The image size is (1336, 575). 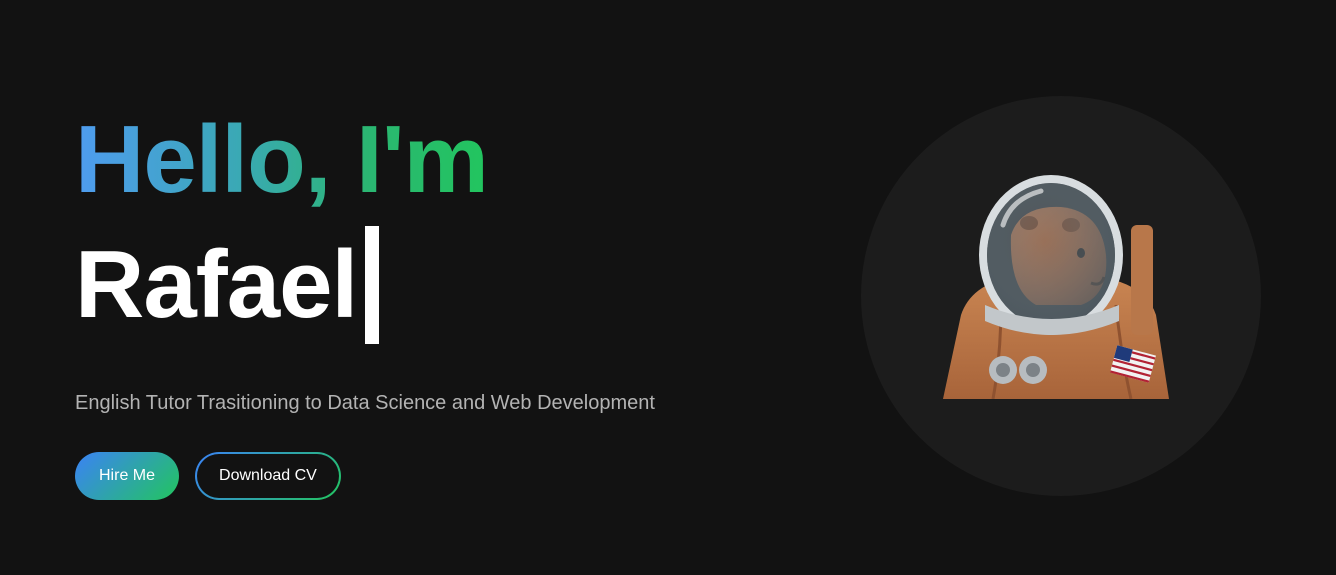 I want to click on name-text: Rafael, so click(x=216, y=284).